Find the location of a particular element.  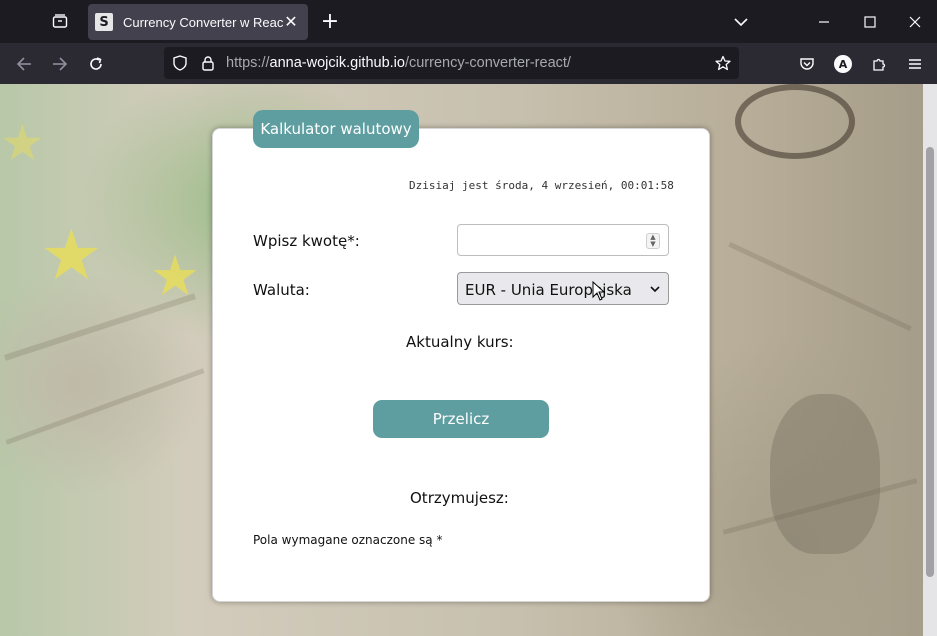

arrow-left-icon is located at coordinates (24, 64).